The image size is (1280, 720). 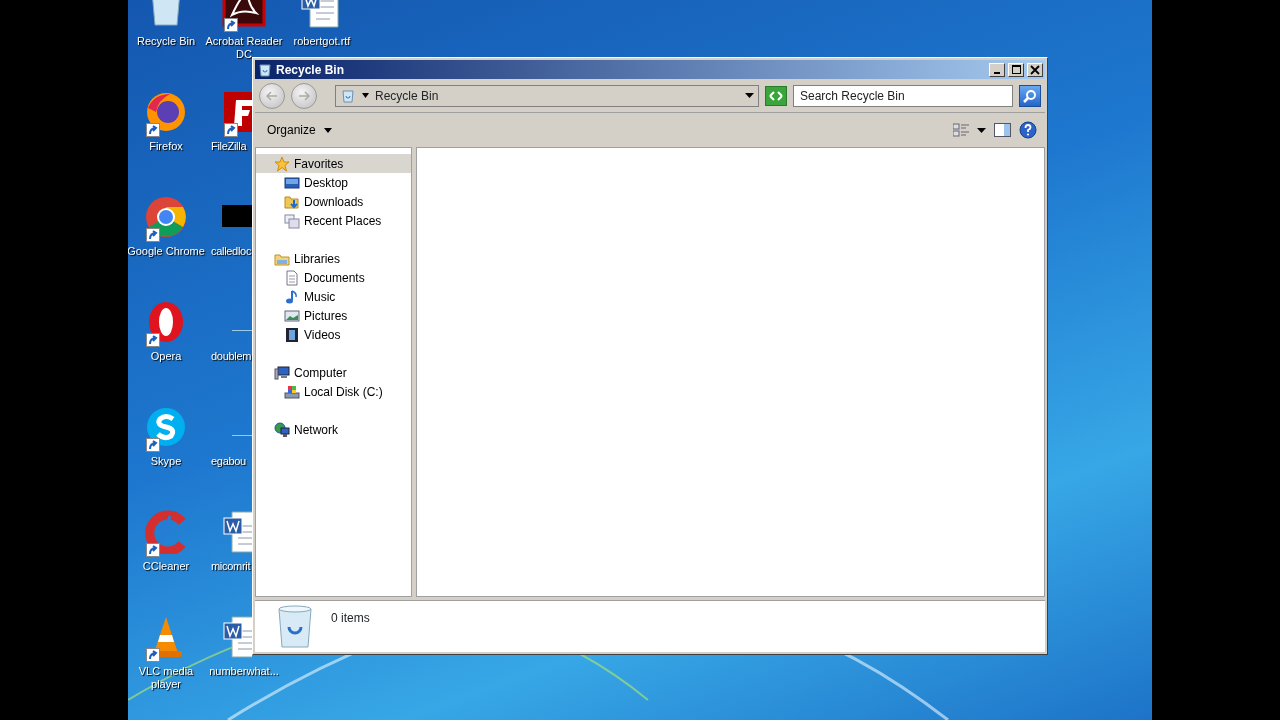 I want to click on address-bar: Recycle Bin, so click(x=547, y=95).